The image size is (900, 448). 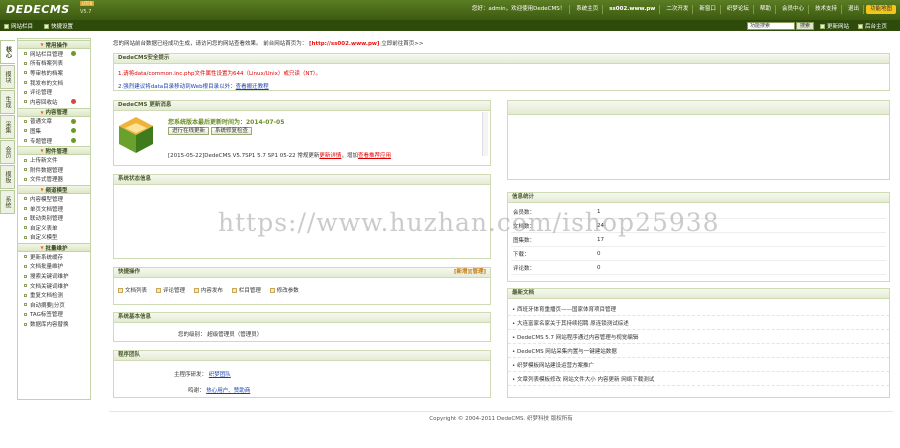 What do you see at coordinates (170, 290) in the screenshot?
I see `quick-comments: 评论管理` at bounding box center [170, 290].